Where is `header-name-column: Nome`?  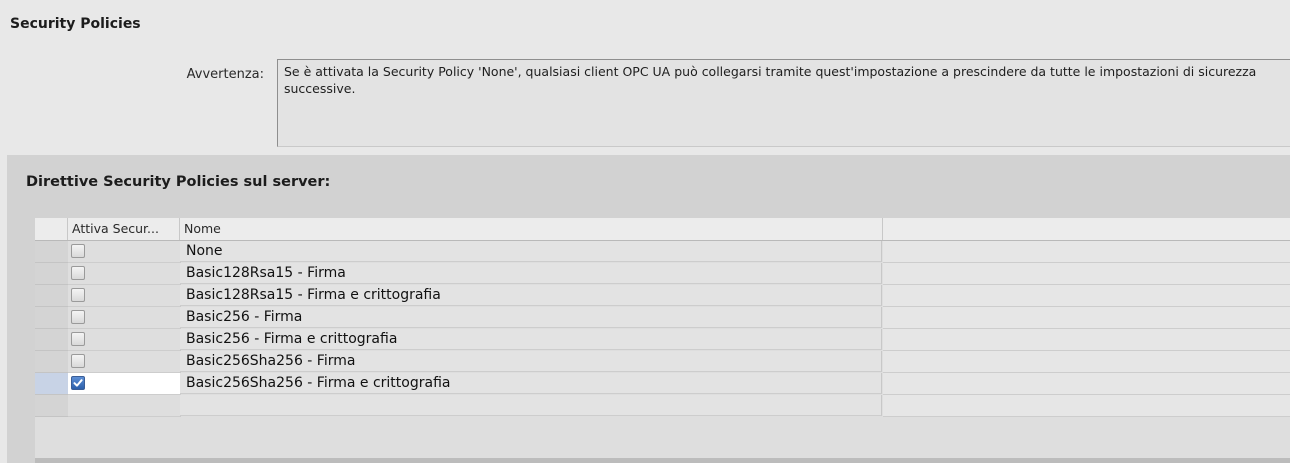
header-name-column: Nome is located at coordinates (531, 229).